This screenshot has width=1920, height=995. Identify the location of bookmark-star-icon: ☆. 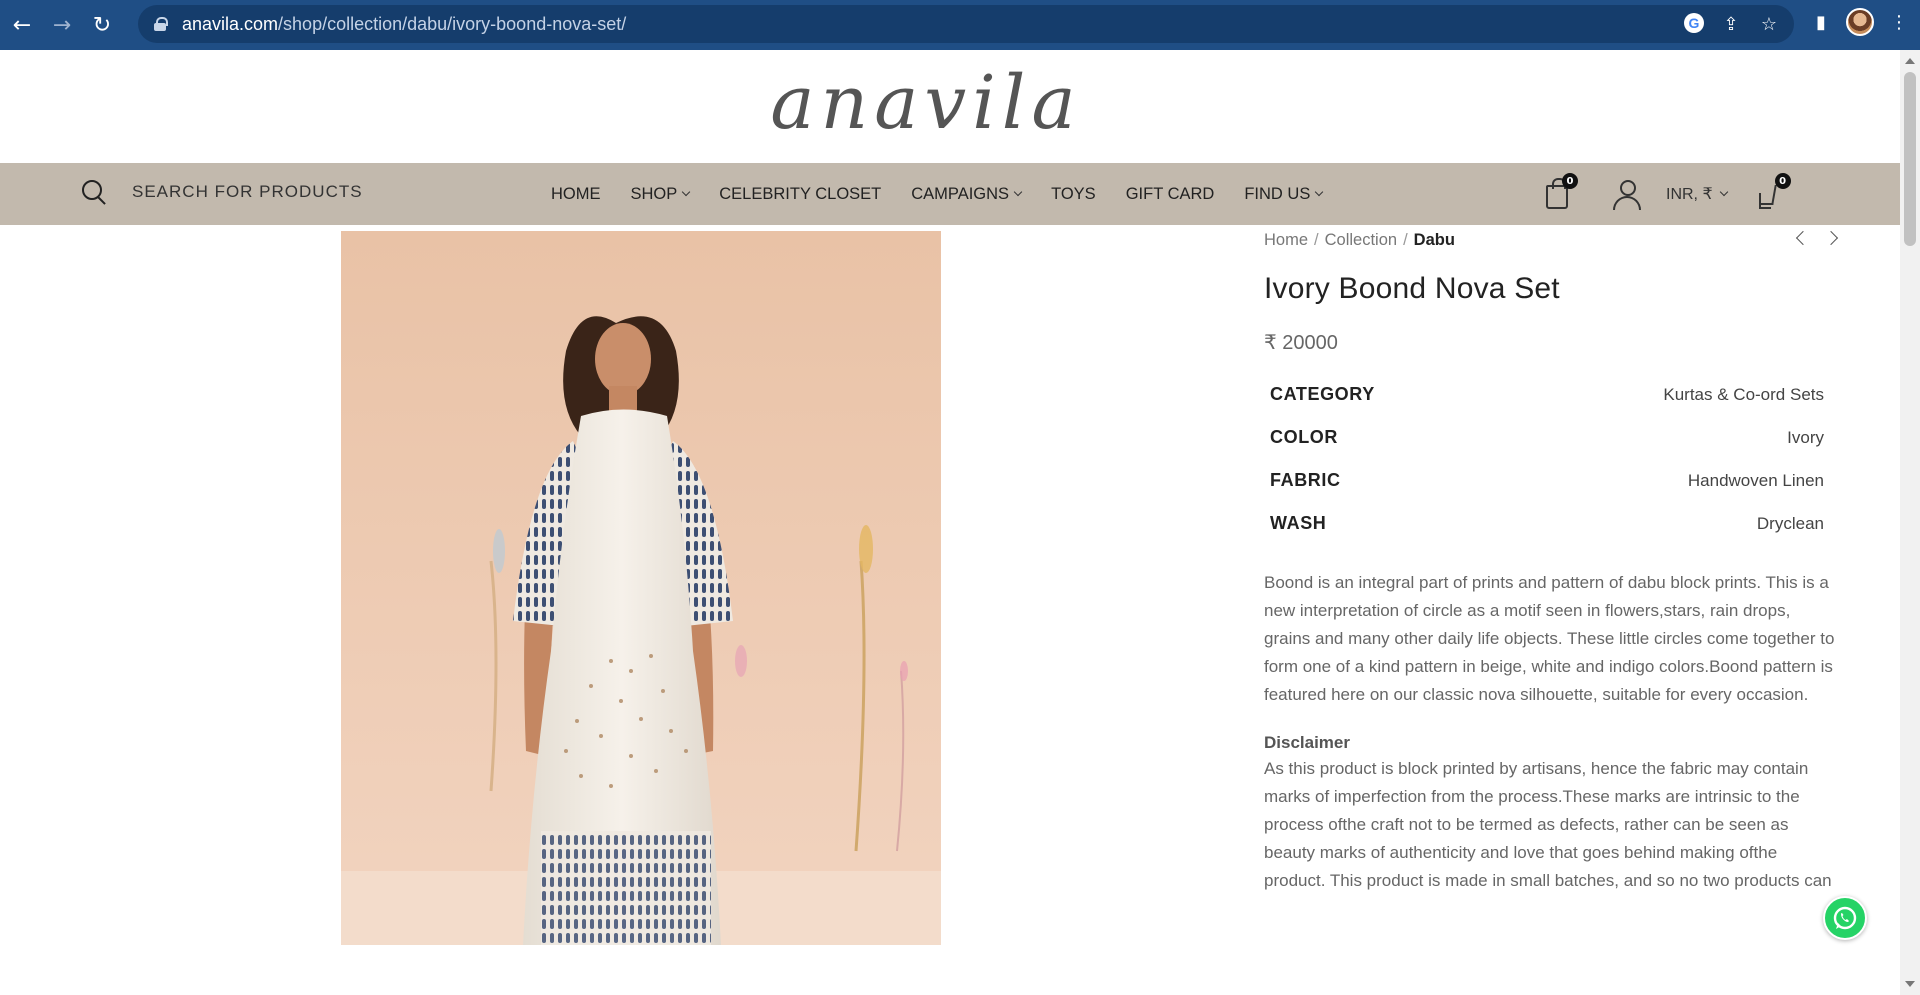
(1769, 24).